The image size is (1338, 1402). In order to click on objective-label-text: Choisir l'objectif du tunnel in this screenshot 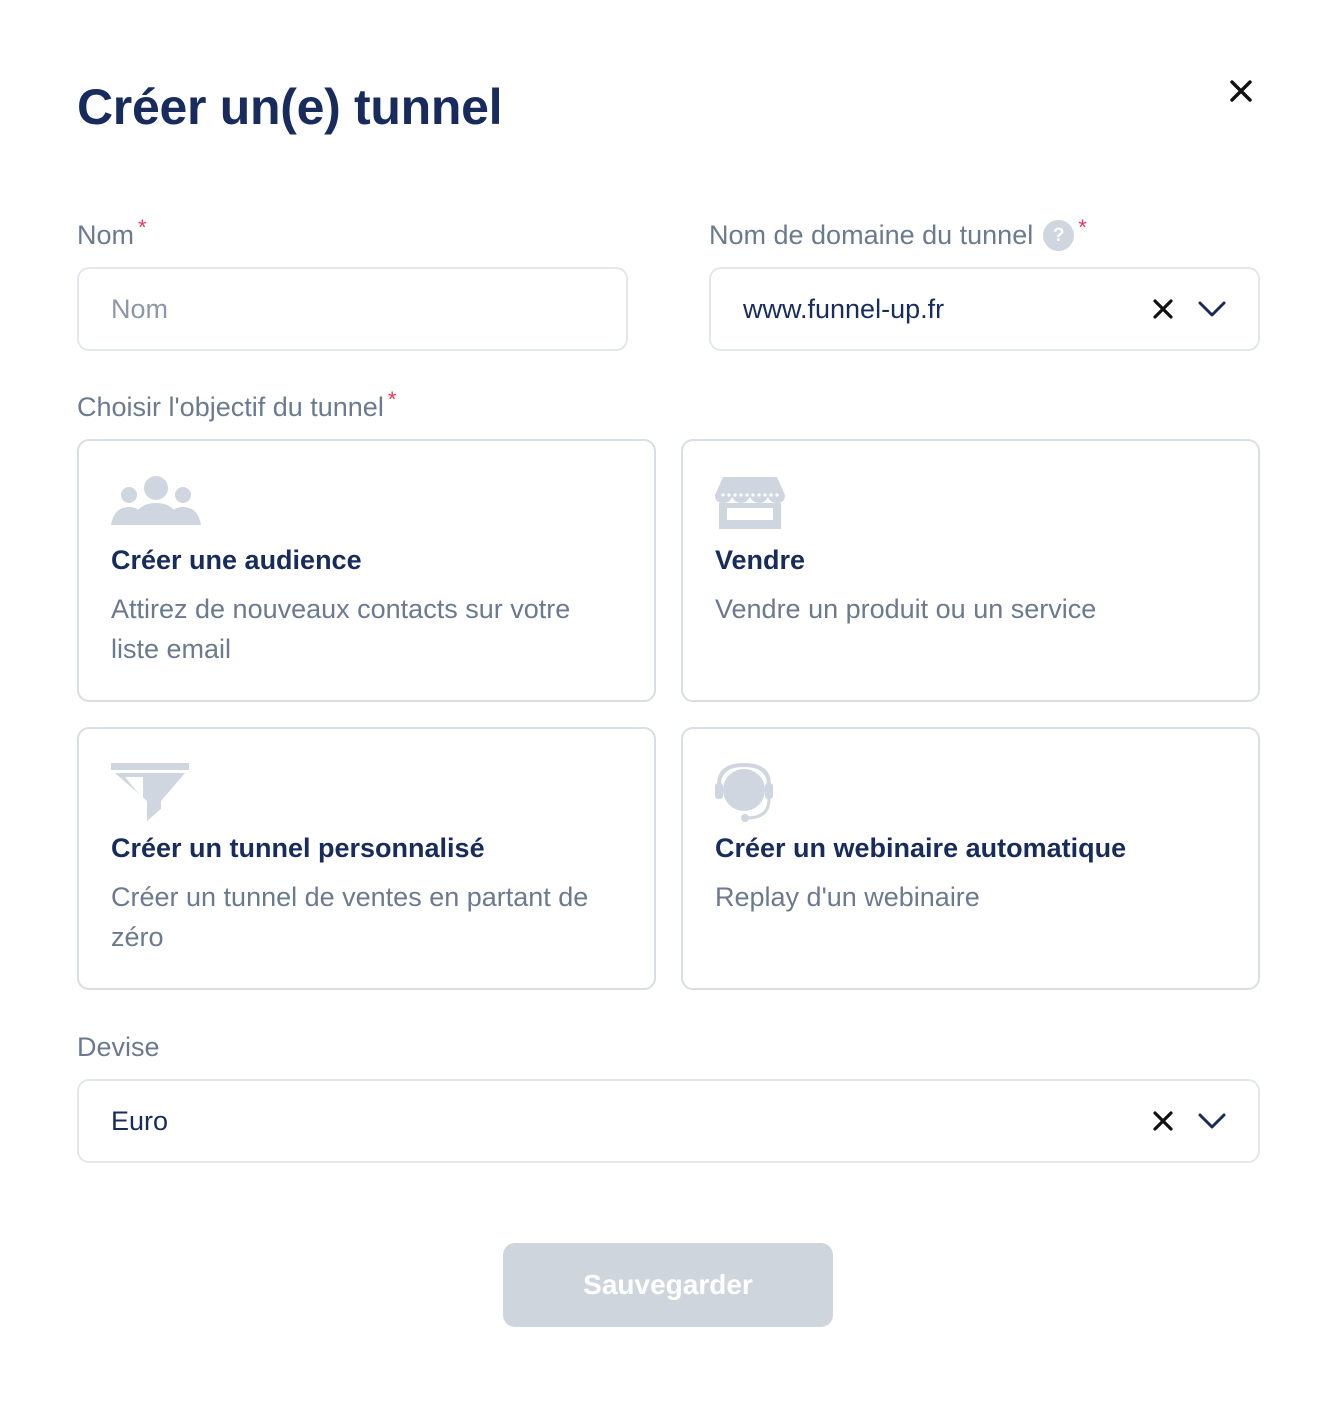, I will do `click(230, 407)`.